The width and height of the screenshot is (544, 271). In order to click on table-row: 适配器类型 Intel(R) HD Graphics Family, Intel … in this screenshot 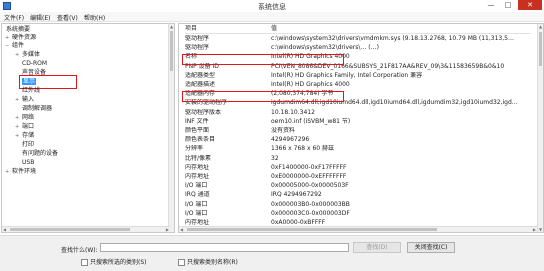, I will do `click(358, 76)`.